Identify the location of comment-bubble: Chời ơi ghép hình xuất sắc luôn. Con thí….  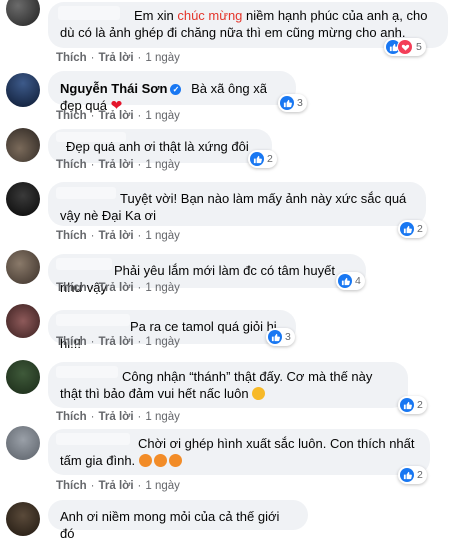
(239, 452).